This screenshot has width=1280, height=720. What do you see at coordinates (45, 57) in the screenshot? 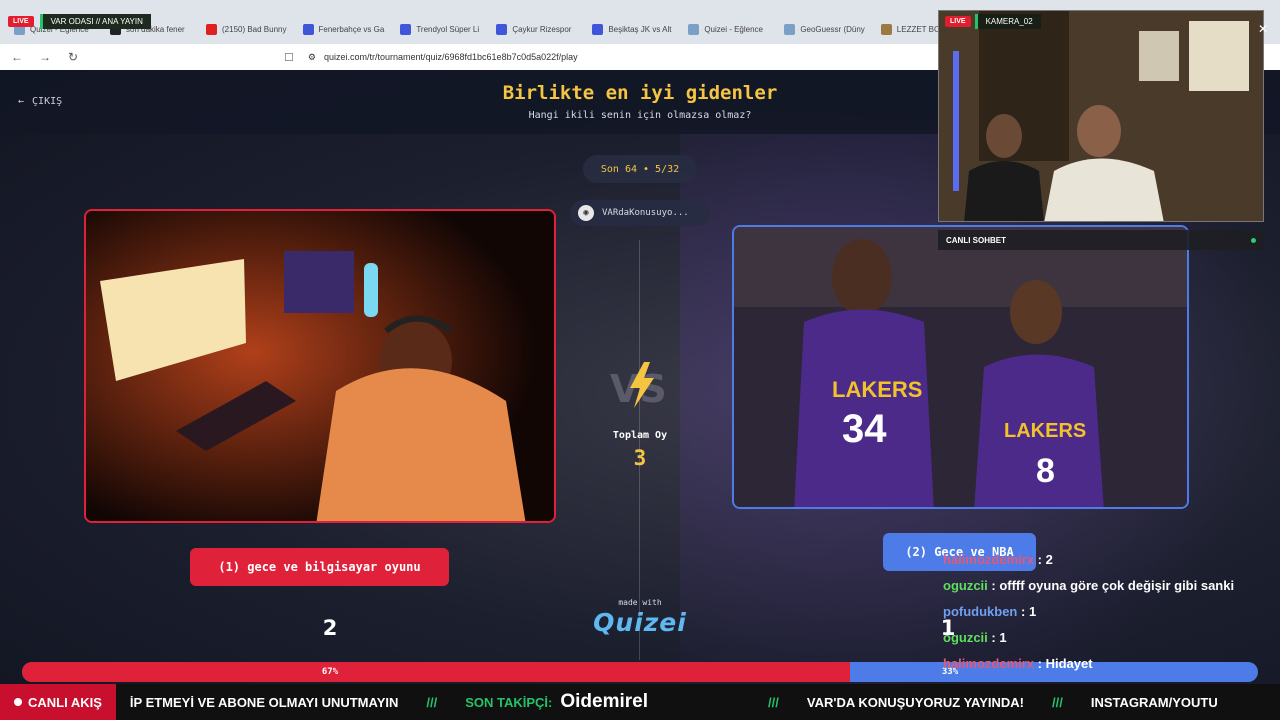
I see `forward-arrow-icon: →` at bounding box center [45, 57].